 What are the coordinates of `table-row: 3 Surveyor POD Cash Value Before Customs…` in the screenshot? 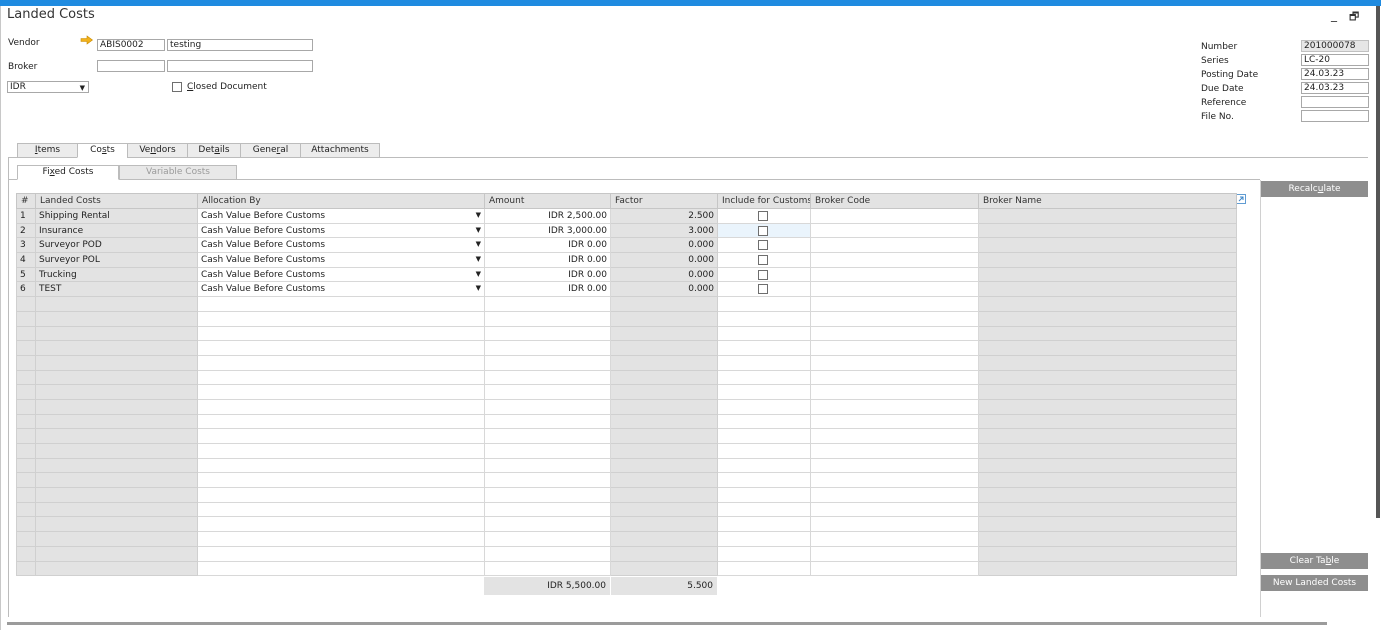 It's located at (626, 245).